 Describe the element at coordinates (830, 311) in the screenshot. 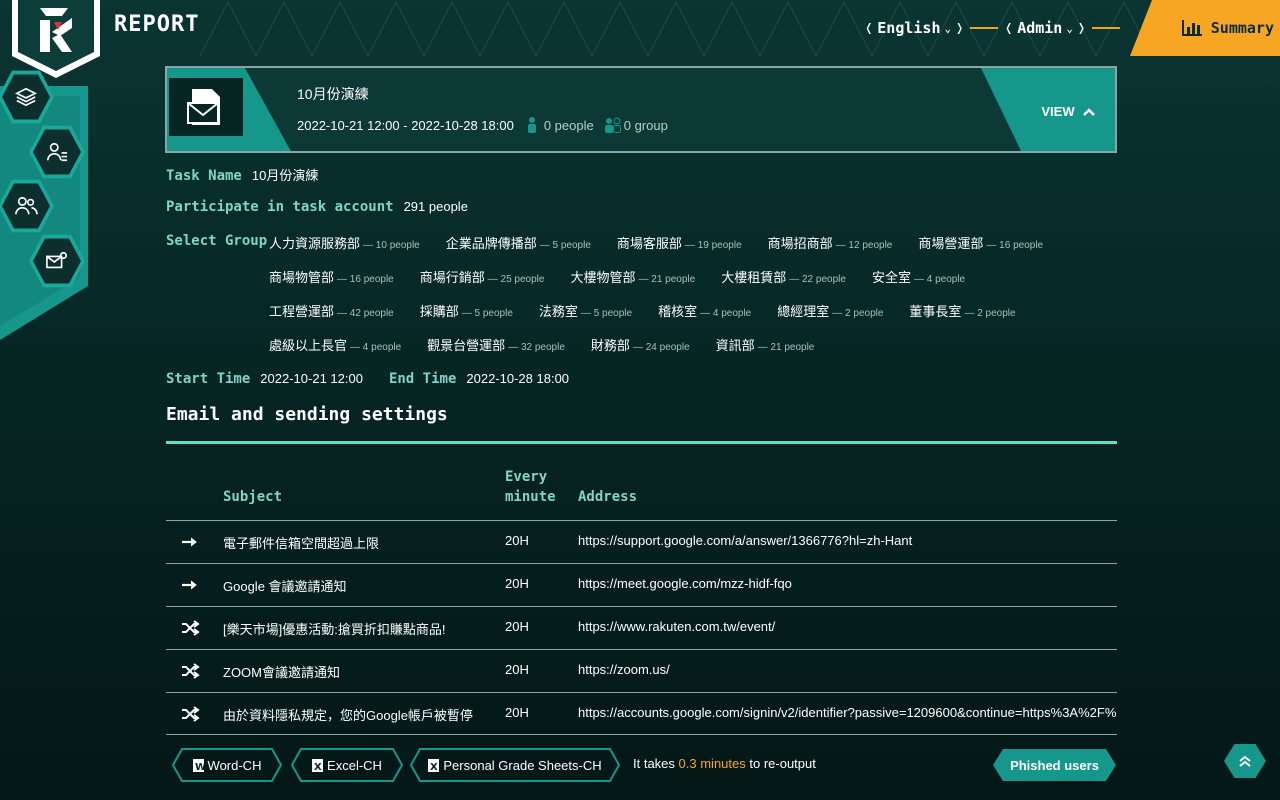

I see `group-item: 總經理室 — 2 people` at that location.